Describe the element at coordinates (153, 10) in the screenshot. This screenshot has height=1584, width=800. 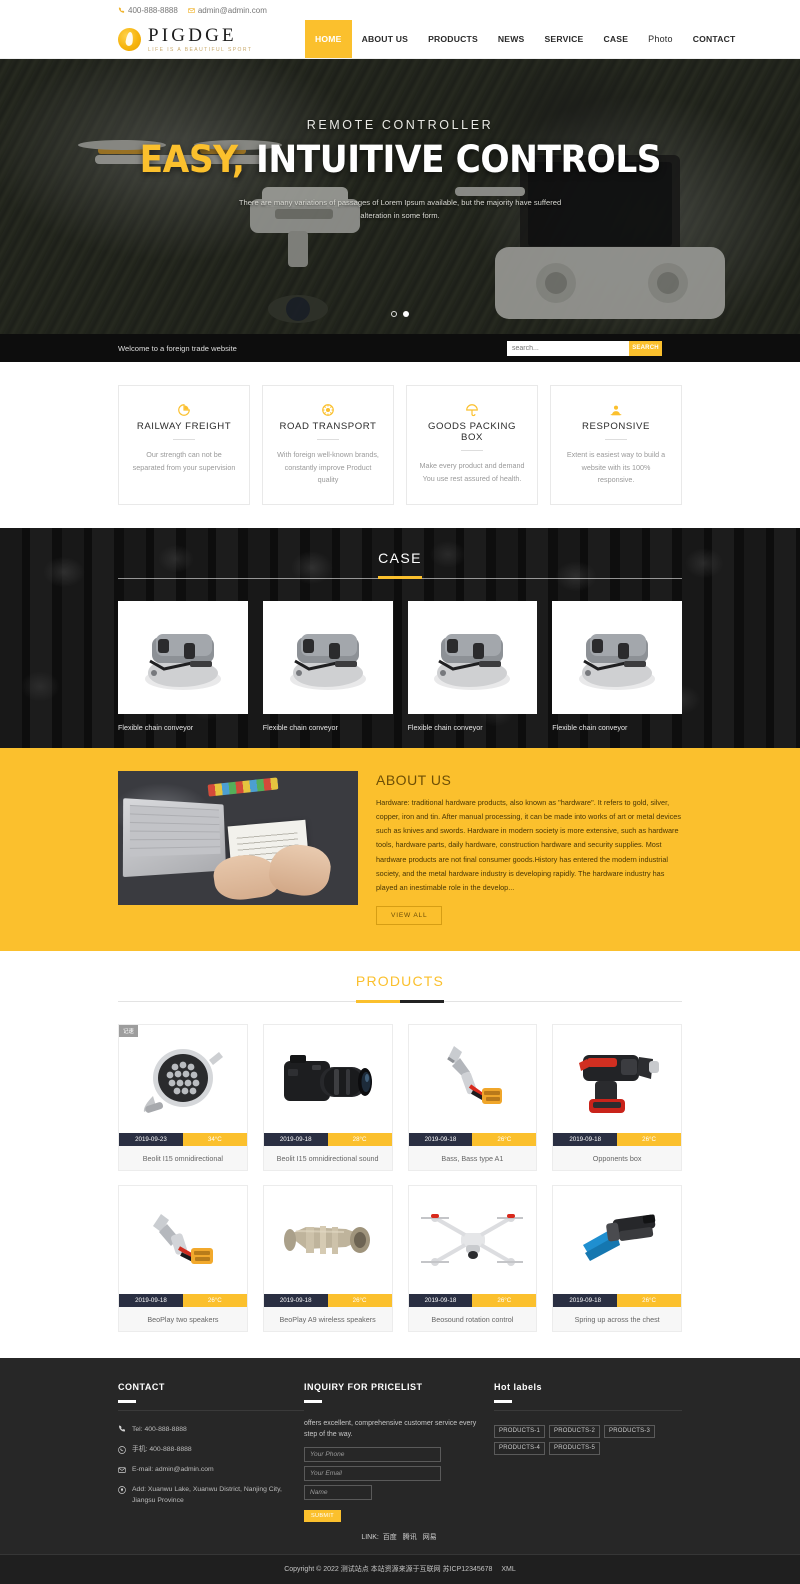
I see `topbar-phone-text: 400-888-8888` at that location.